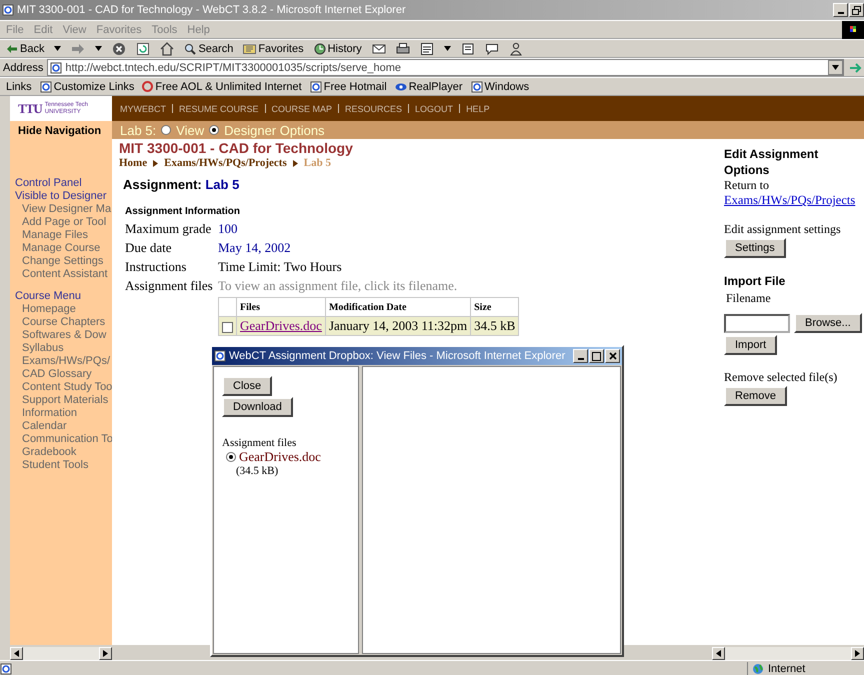 The width and height of the screenshot is (864, 675). Describe the element at coordinates (320, 48) in the screenshot. I see `history-icon` at that location.